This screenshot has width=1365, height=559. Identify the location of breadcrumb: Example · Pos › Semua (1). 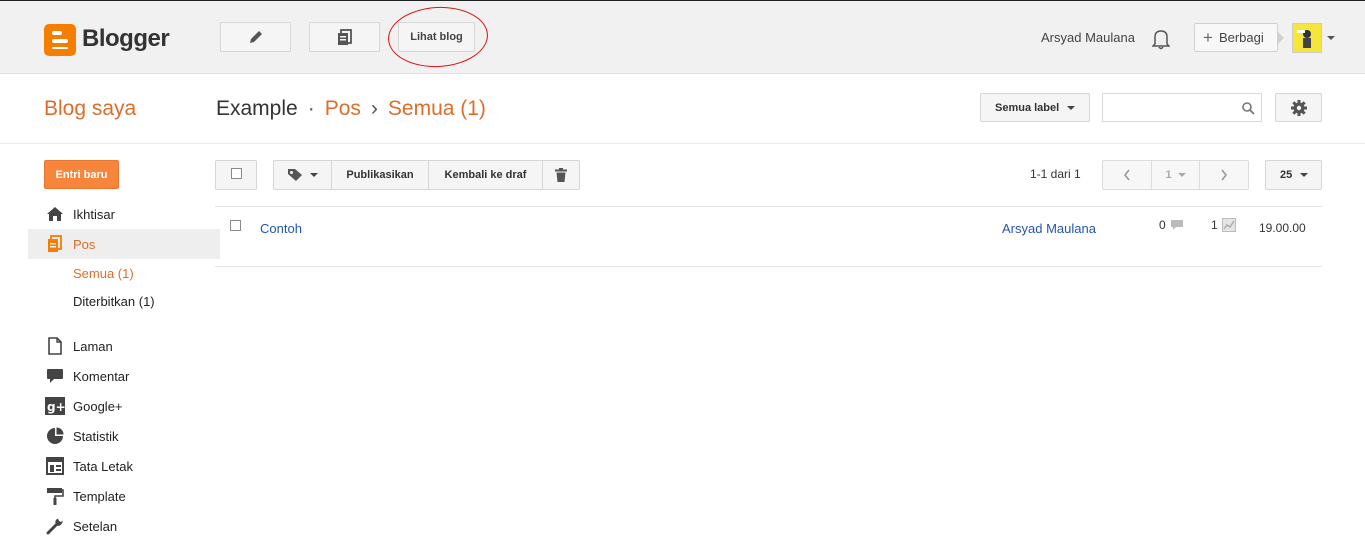
(351, 109).